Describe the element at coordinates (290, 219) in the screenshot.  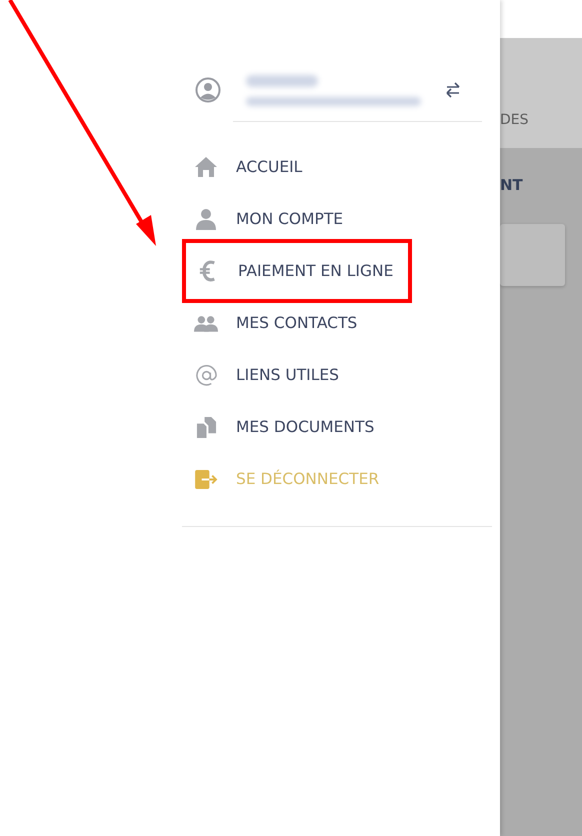
I see `menu-item: MON COMPTE` at that location.